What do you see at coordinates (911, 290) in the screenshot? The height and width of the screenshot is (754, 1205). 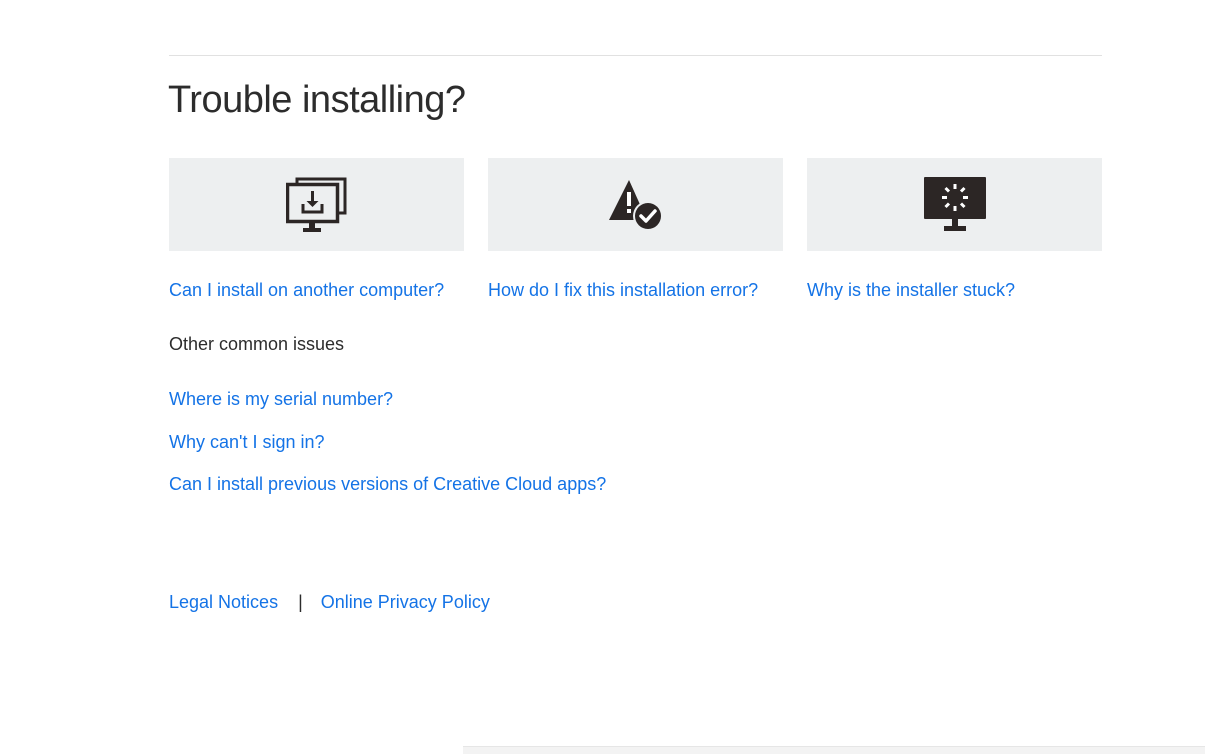 I see `link-installer-stuck: Why is the installer stuck?` at bounding box center [911, 290].